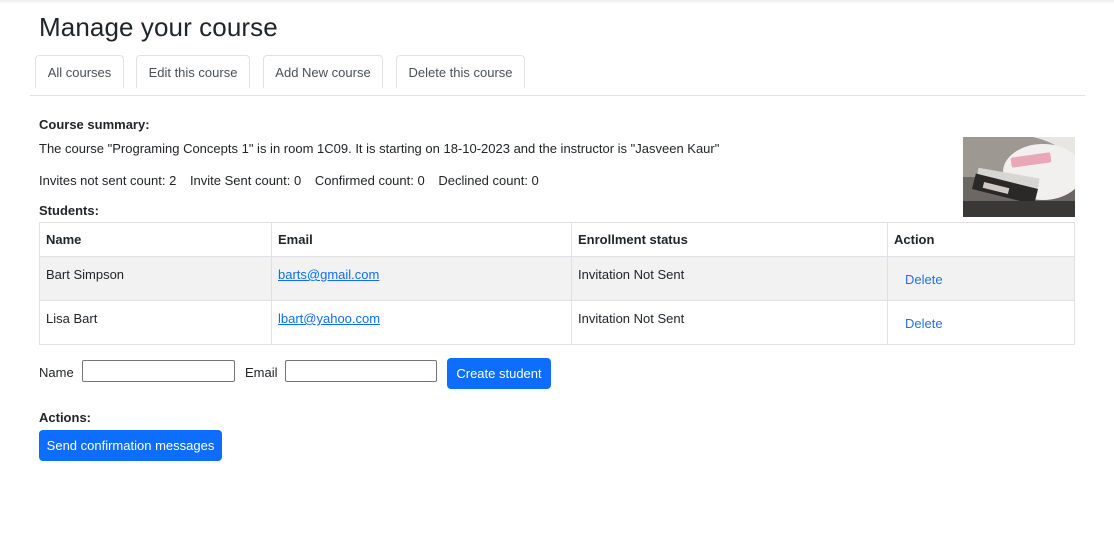 Image resolution: width=1114 pixels, height=535 pixels. I want to click on tab-all-courses: All courses, so click(79, 71).